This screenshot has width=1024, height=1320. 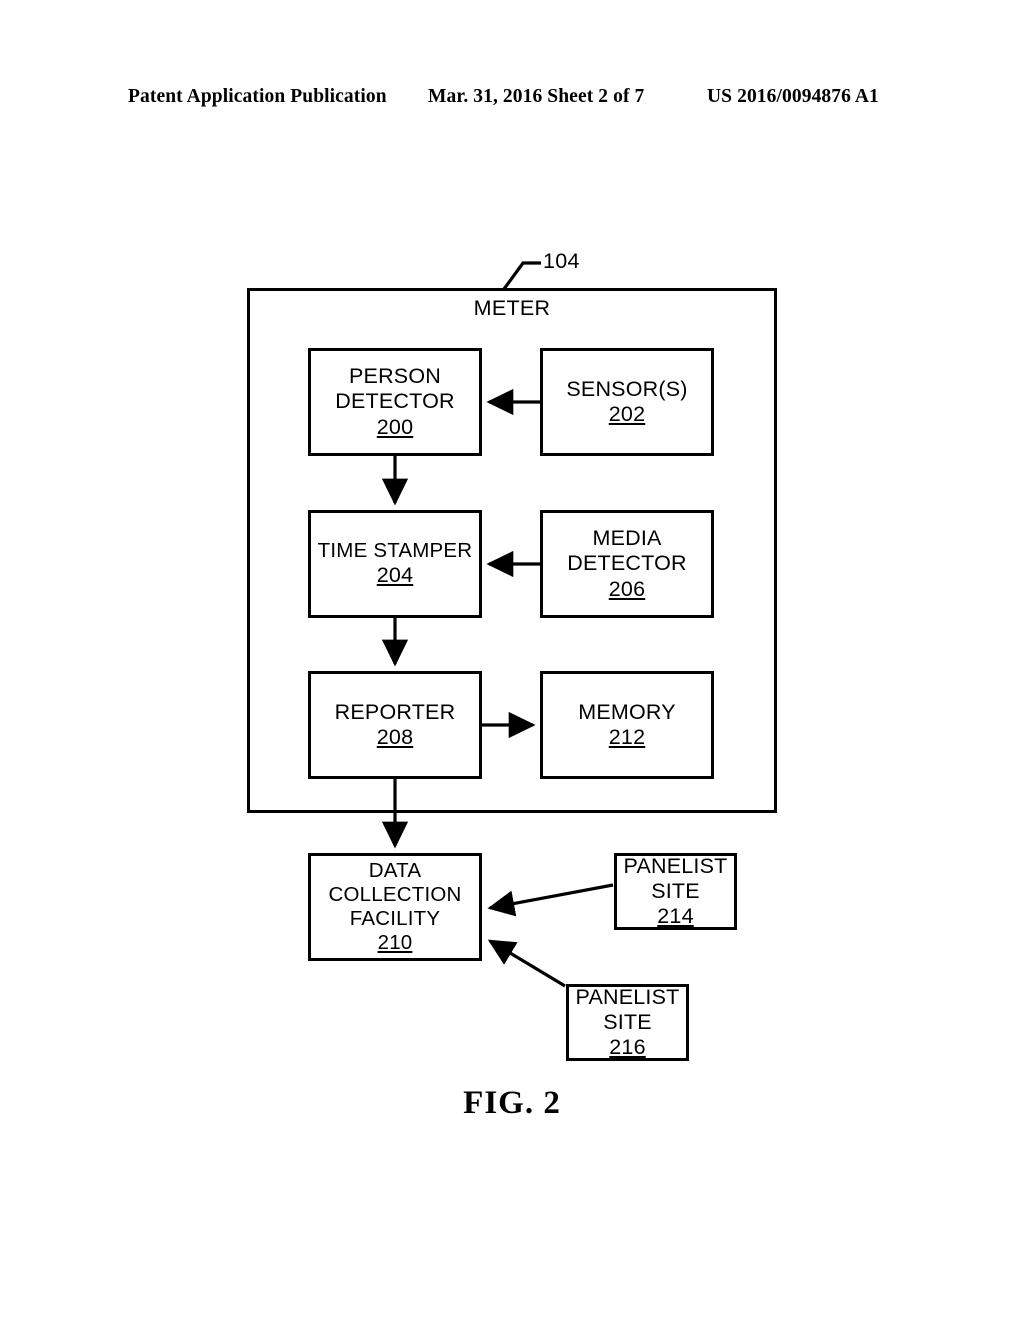 I want to click on block-label-line: TIME STAMPER, so click(x=395, y=551).